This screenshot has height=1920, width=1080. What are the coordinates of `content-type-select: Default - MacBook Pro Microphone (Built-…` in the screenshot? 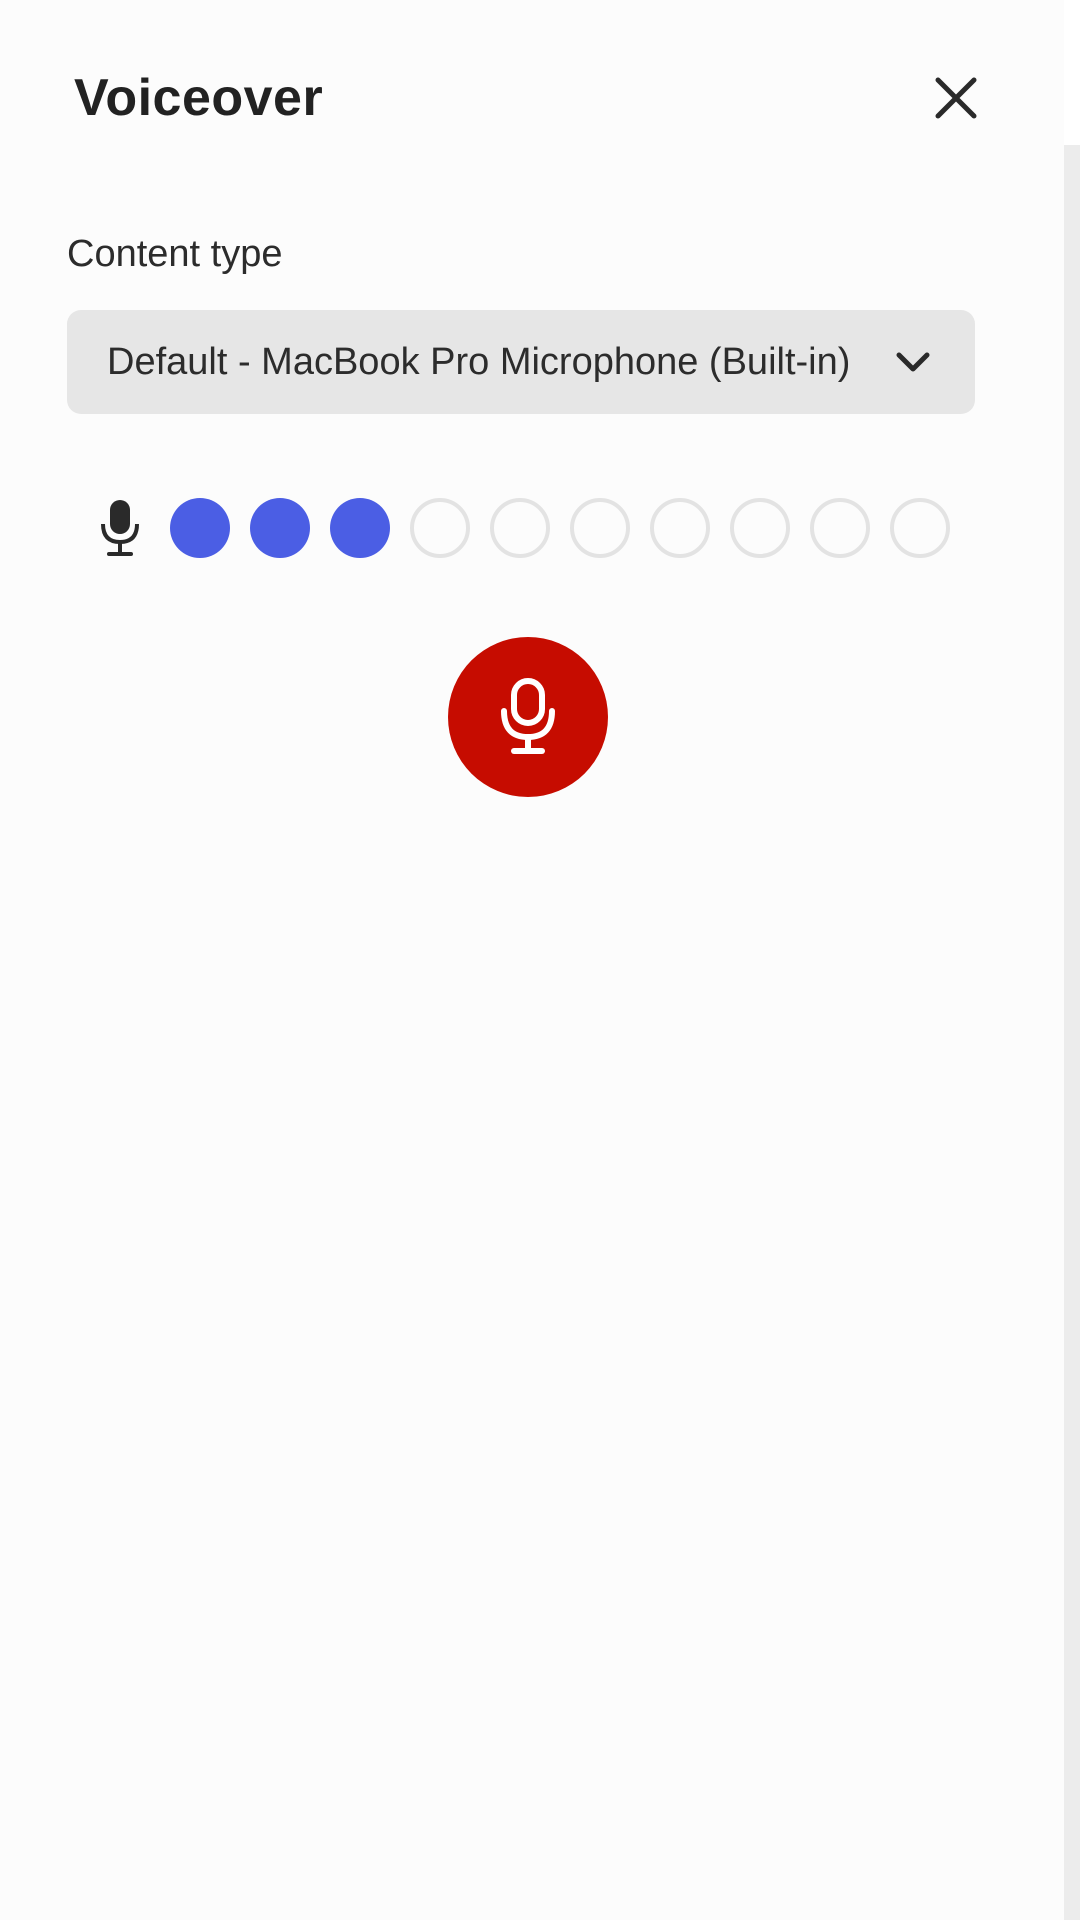 It's located at (521, 362).